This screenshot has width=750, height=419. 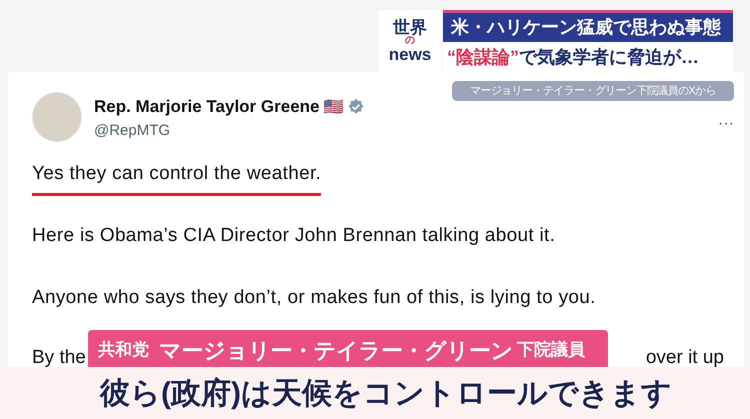 I want to click on logo-text: news, so click(x=410, y=54).